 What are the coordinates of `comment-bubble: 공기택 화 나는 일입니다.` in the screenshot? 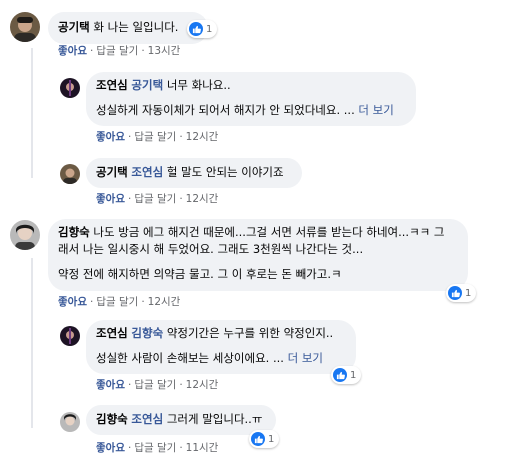 It's located at (128, 28).